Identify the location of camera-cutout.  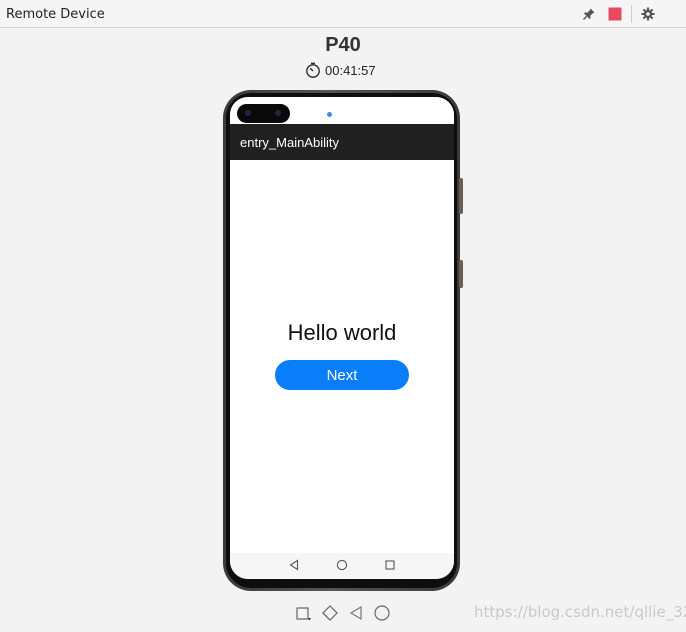
(263, 113).